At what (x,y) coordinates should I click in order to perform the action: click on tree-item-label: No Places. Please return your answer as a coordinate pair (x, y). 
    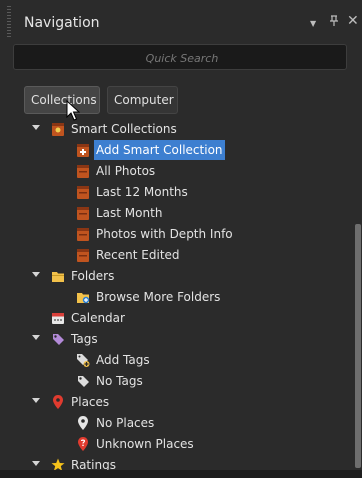
    Looking at the image, I should click on (125, 423).